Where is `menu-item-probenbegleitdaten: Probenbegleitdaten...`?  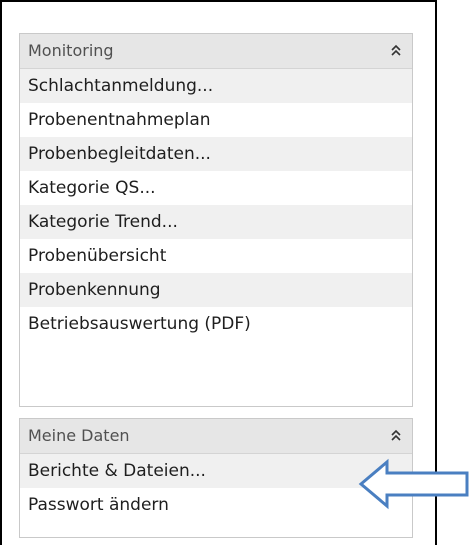 menu-item-probenbegleitdaten: Probenbegleitdaten... is located at coordinates (216, 154).